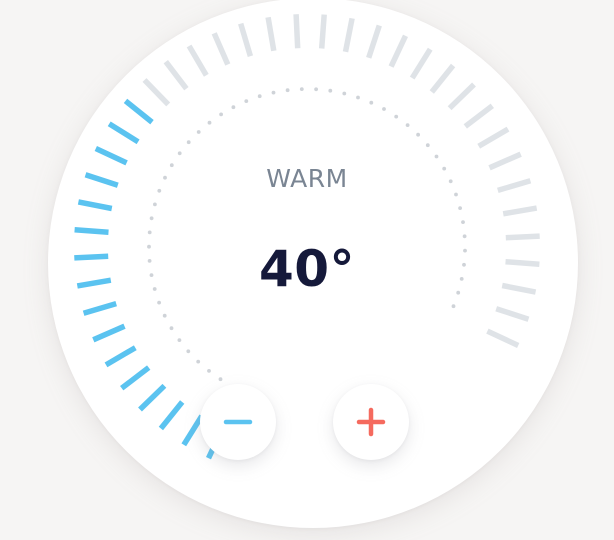  I want to click on temperature-readout: 40°, so click(307, 269).